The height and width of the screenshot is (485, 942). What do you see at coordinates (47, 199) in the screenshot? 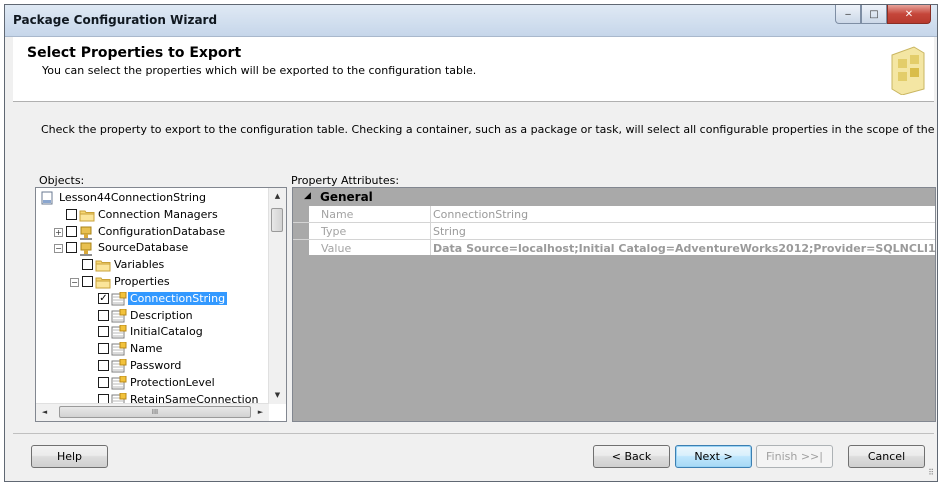
I see `package-icon` at bounding box center [47, 199].